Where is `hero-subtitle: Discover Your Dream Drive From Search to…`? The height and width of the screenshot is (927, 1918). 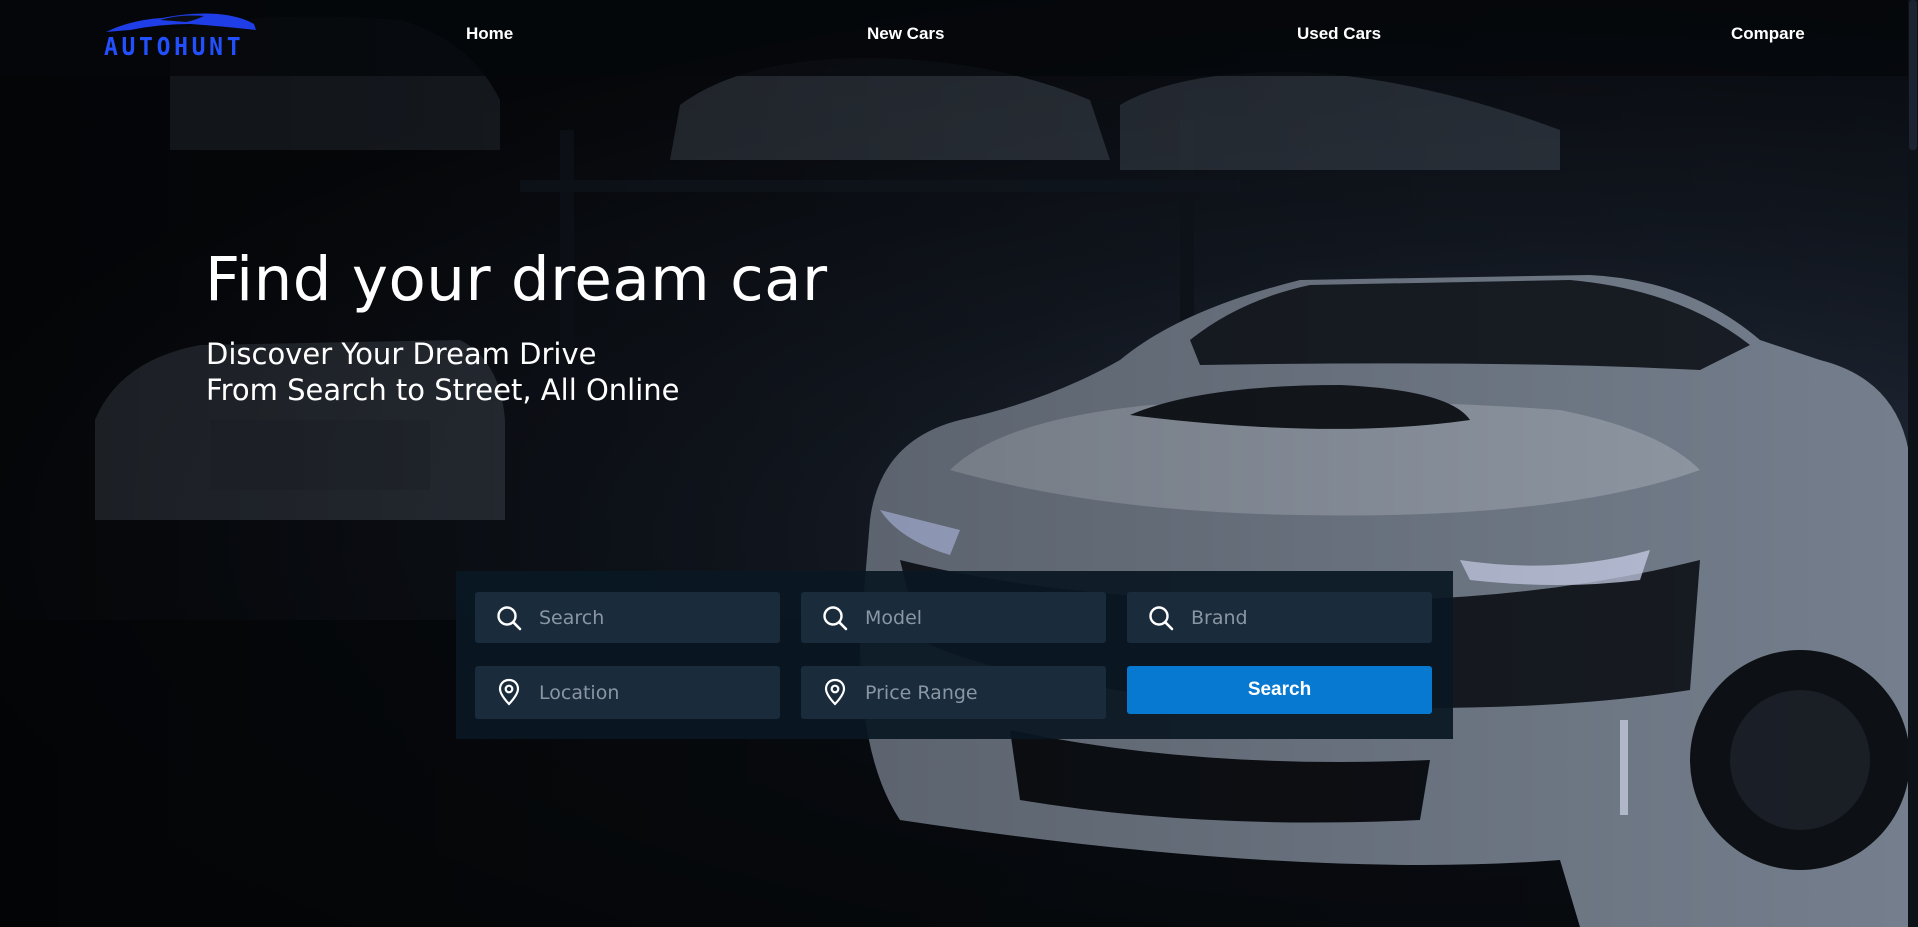 hero-subtitle: Discover Your Dream Drive From Search to… is located at coordinates (443, 372).